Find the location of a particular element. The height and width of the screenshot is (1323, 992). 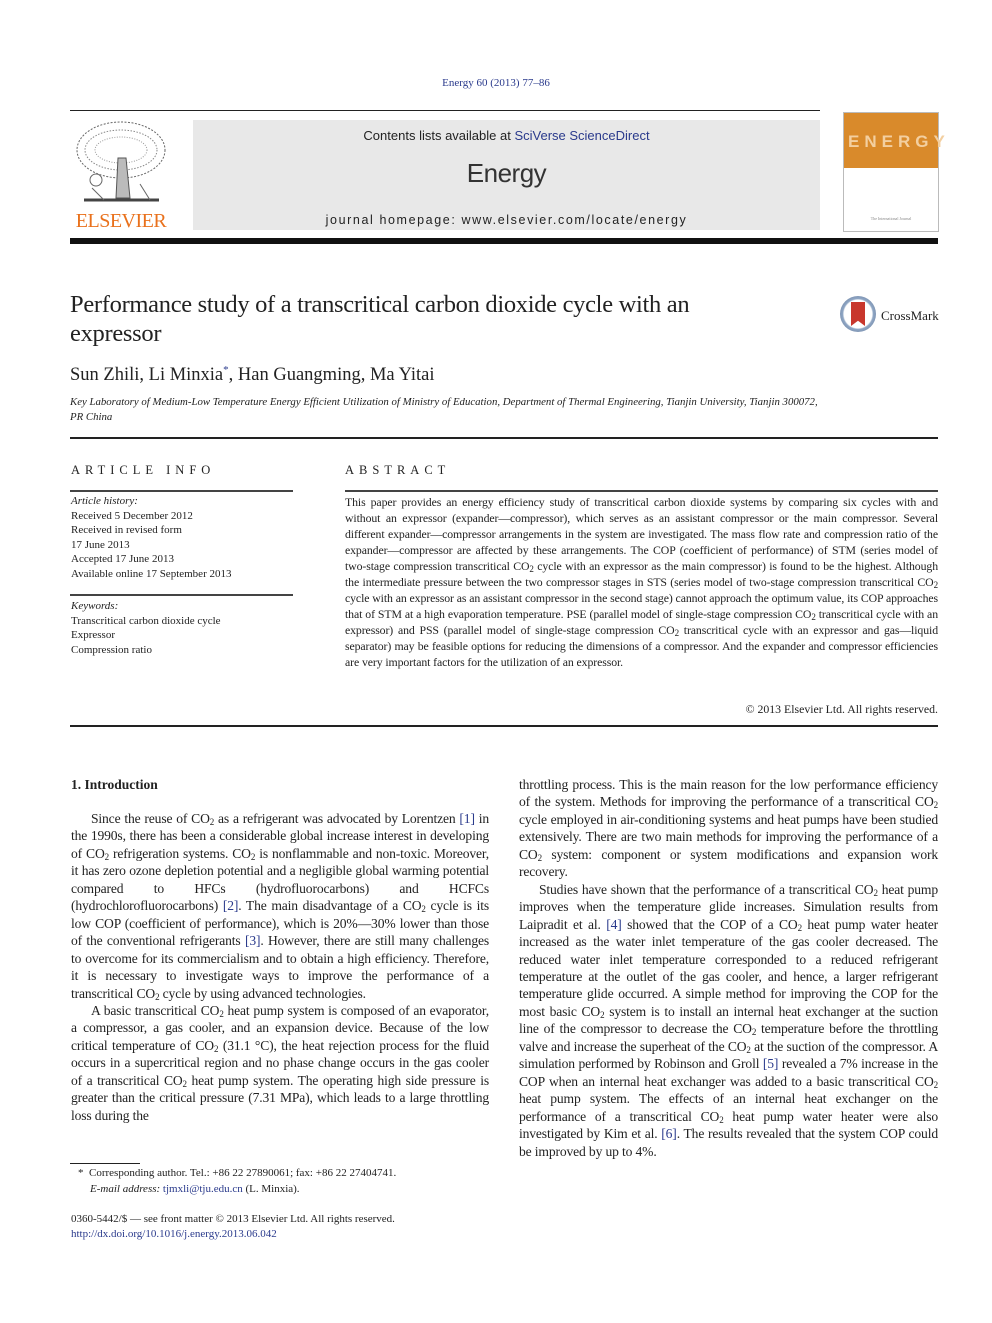

history-item: Received in revised form is located at coordinates (126, 530).